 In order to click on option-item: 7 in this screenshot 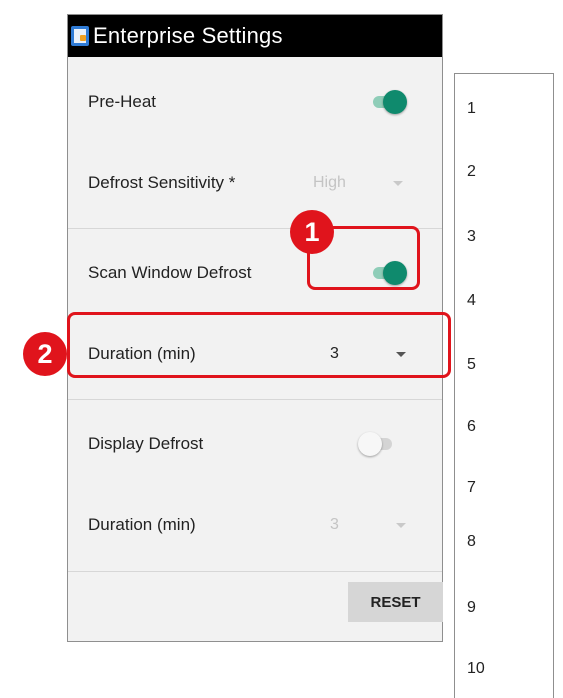, I will do `click(471, 488)`.